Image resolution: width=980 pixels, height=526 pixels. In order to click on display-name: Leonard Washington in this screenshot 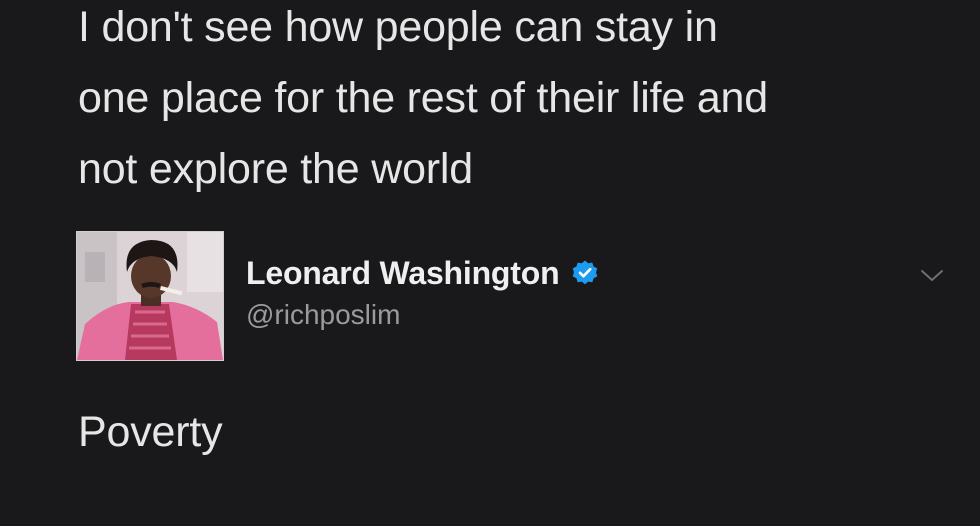, I will do `click(403, 273)`.